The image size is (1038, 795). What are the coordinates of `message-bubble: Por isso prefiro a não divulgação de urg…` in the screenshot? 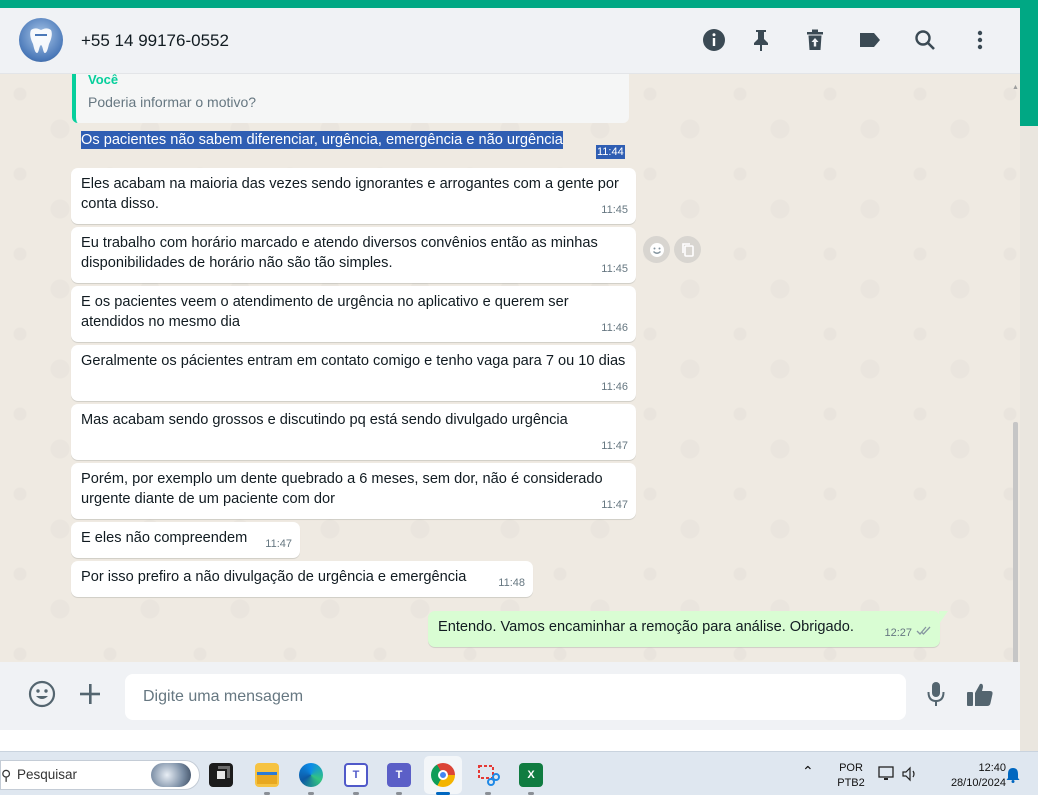 It's located at (302, 579).